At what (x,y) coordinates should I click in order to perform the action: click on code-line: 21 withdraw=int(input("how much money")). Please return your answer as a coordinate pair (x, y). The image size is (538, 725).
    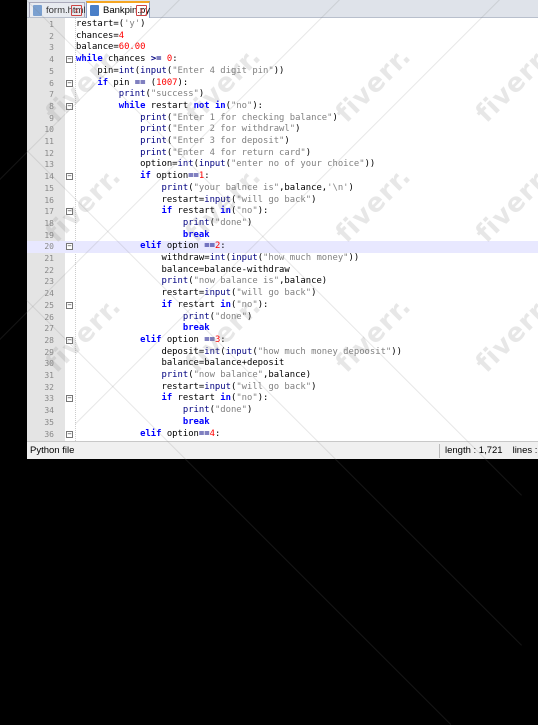
    Looking at the image, I should click on (282, 259).